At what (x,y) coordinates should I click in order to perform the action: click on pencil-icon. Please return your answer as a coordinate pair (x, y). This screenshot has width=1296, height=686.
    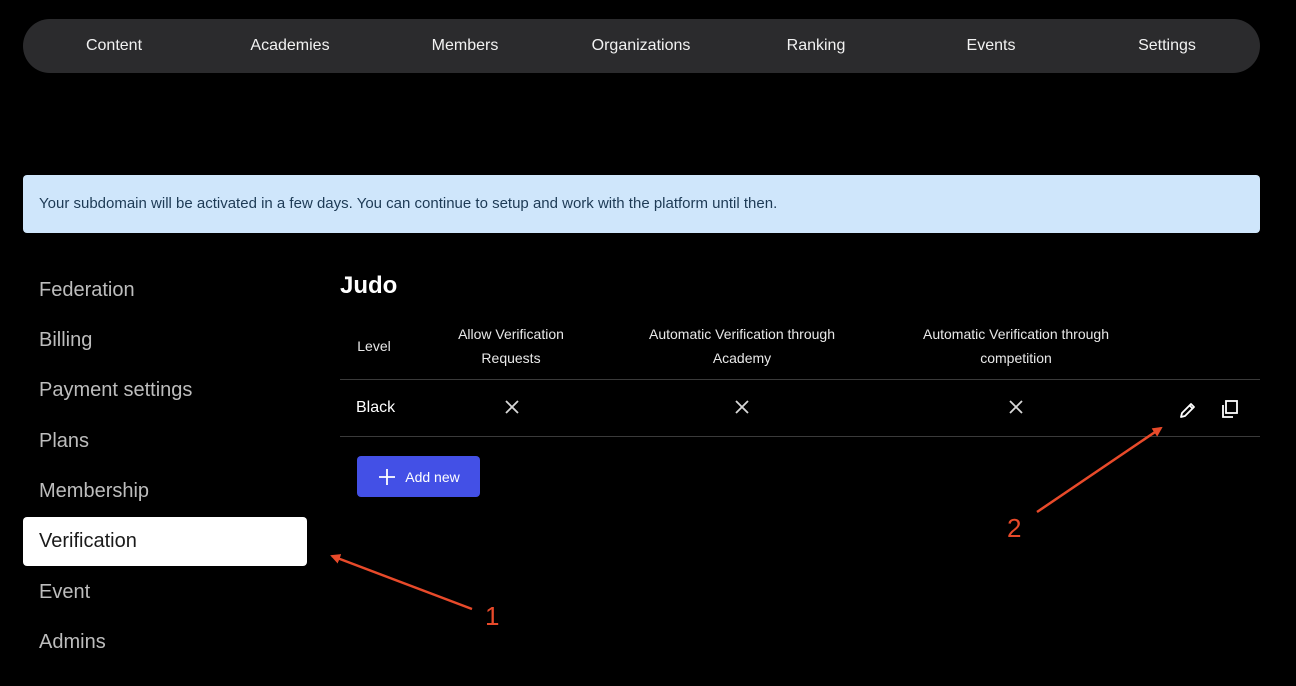
    Looking at the image, I should click on (1188, 410).